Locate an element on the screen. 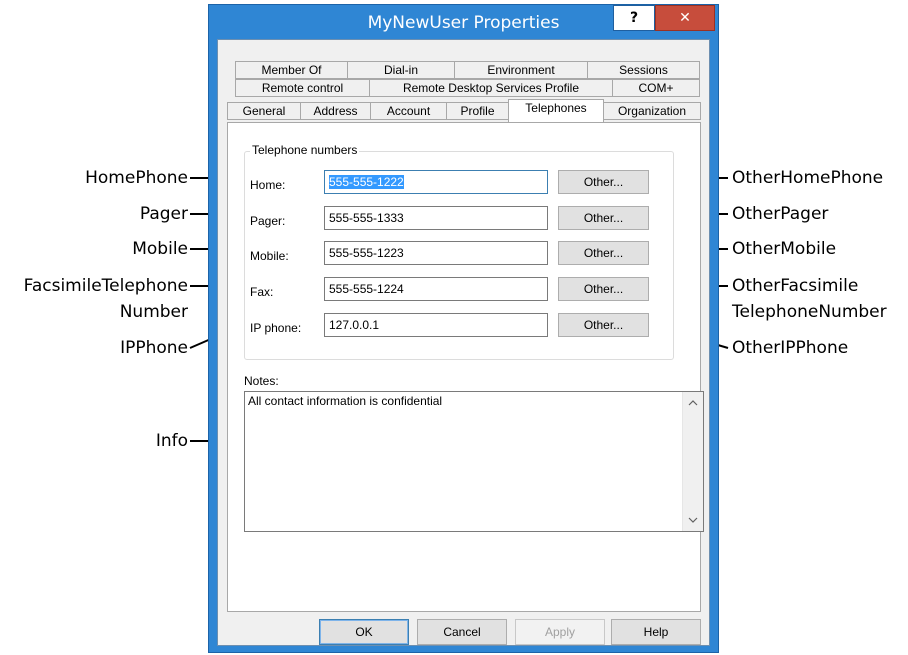 This screenshot has width=908, height=655. callout-other-facsimile-line1: OtherFacsimile is located at coordinates (795, 286).